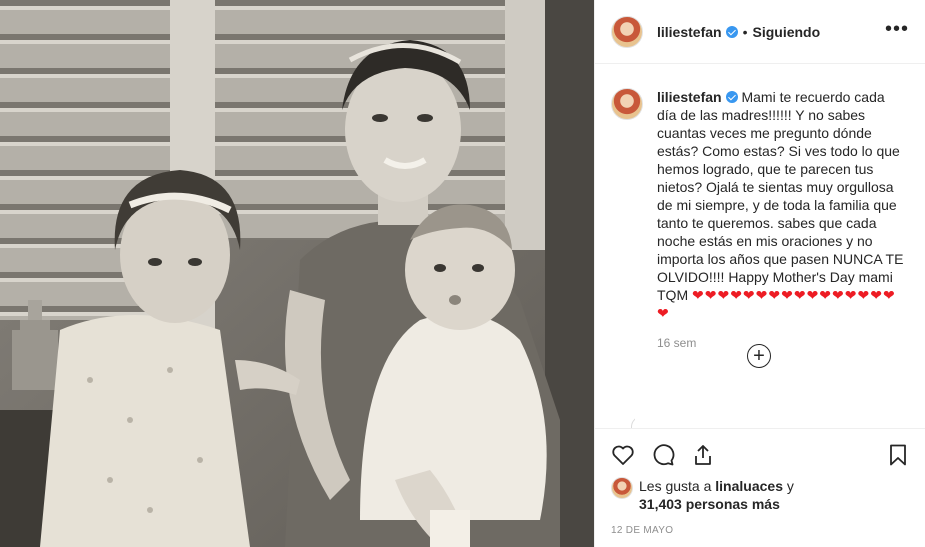 The image size is (925, 547). What do you see at coordinates (709, 504) in the screenshot?
I see `likes-count: 31,403 personas más` at bounding box center [709, 504].